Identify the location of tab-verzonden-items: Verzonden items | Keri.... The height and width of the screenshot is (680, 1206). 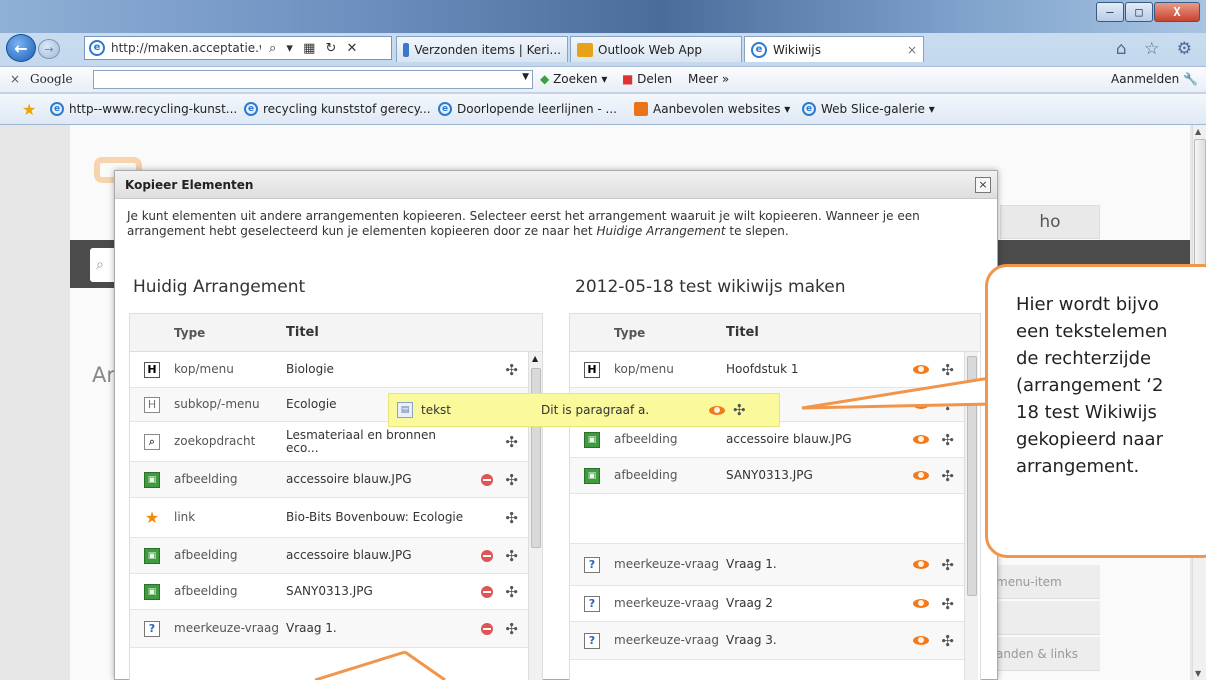
(482, 49).